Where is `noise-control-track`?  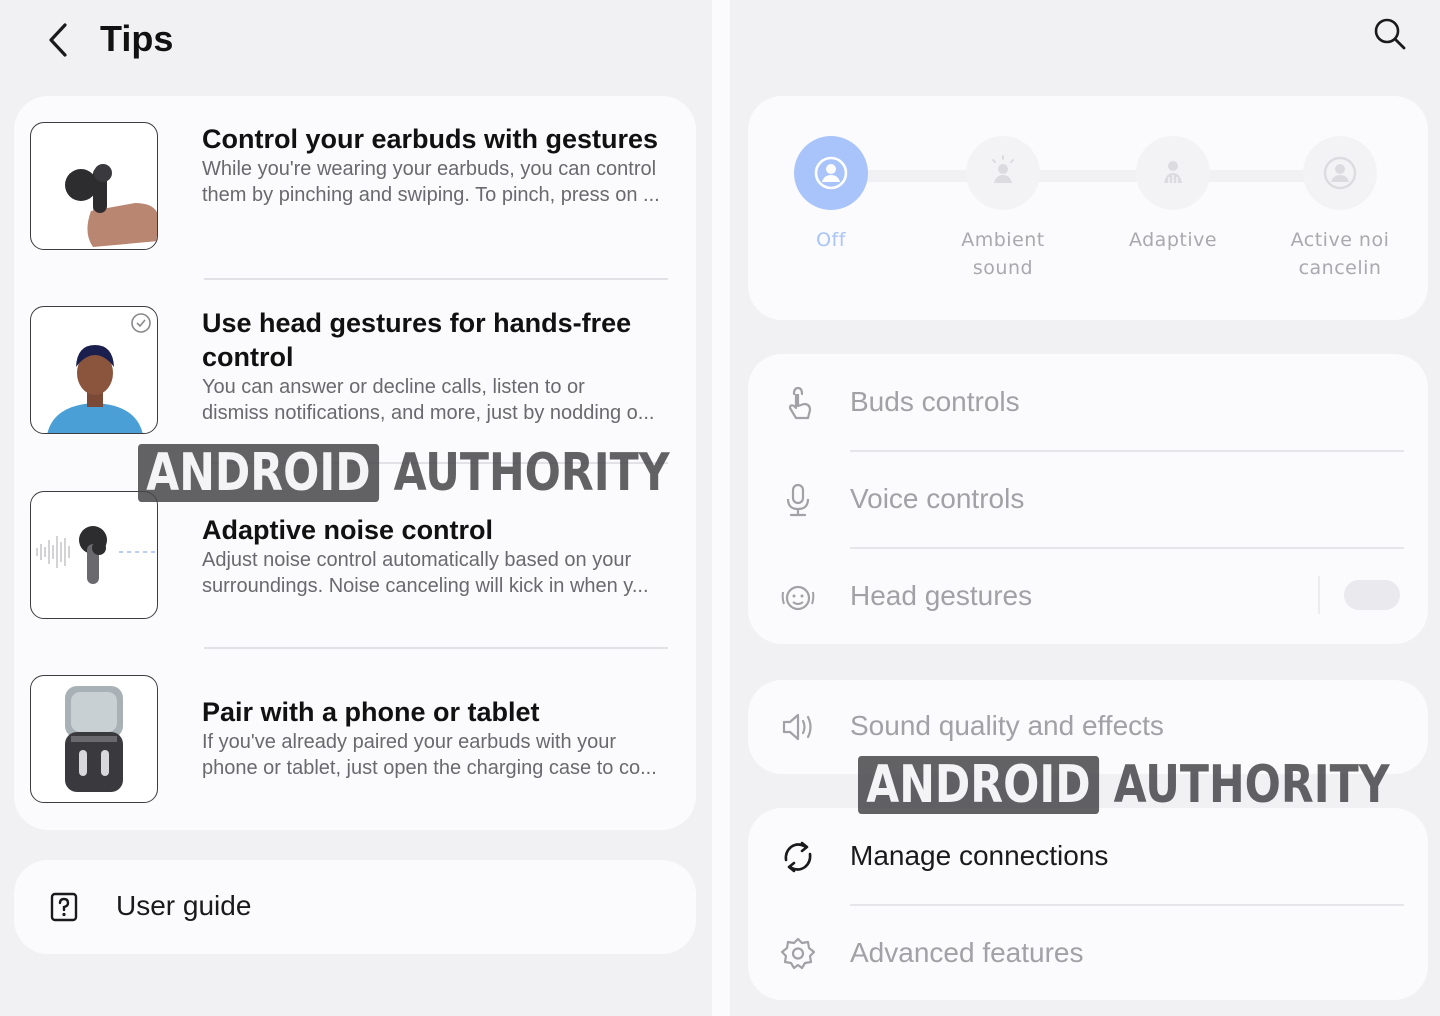
noise-control-track is located at coordinates (1088, 176).